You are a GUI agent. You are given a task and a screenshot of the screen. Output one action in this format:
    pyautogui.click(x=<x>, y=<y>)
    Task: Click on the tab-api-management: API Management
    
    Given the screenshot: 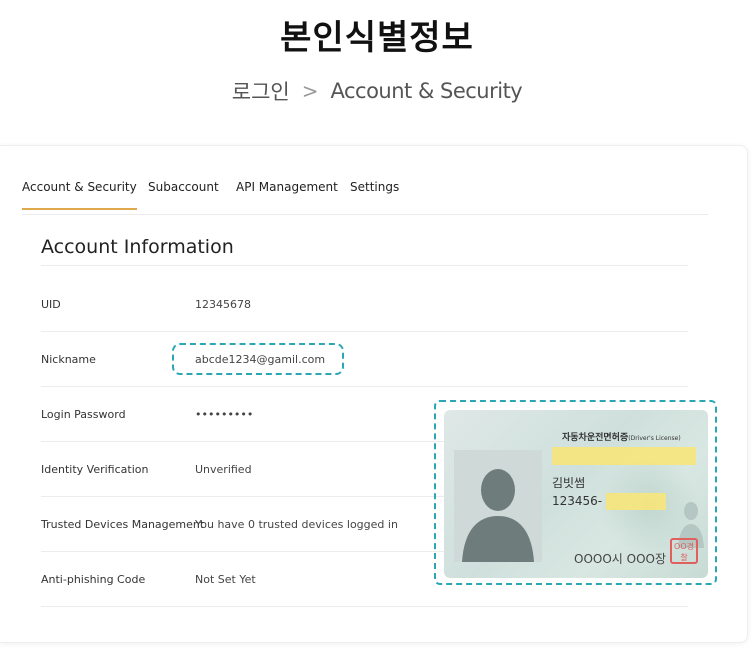 What is the action you would take?
    pyautogui.click(x=287, y=187)
    